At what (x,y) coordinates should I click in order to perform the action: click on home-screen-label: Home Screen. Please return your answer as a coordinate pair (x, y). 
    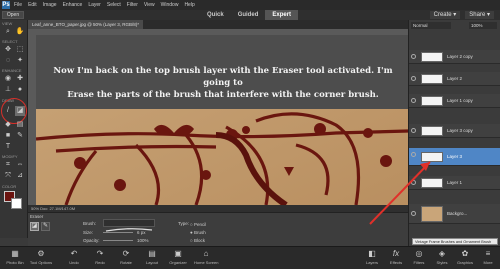
    Looking at the image, I should click on (206, 262).